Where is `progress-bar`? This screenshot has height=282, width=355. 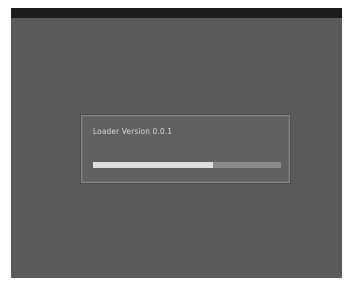 progress-bar is located at coordinates (187, 165).